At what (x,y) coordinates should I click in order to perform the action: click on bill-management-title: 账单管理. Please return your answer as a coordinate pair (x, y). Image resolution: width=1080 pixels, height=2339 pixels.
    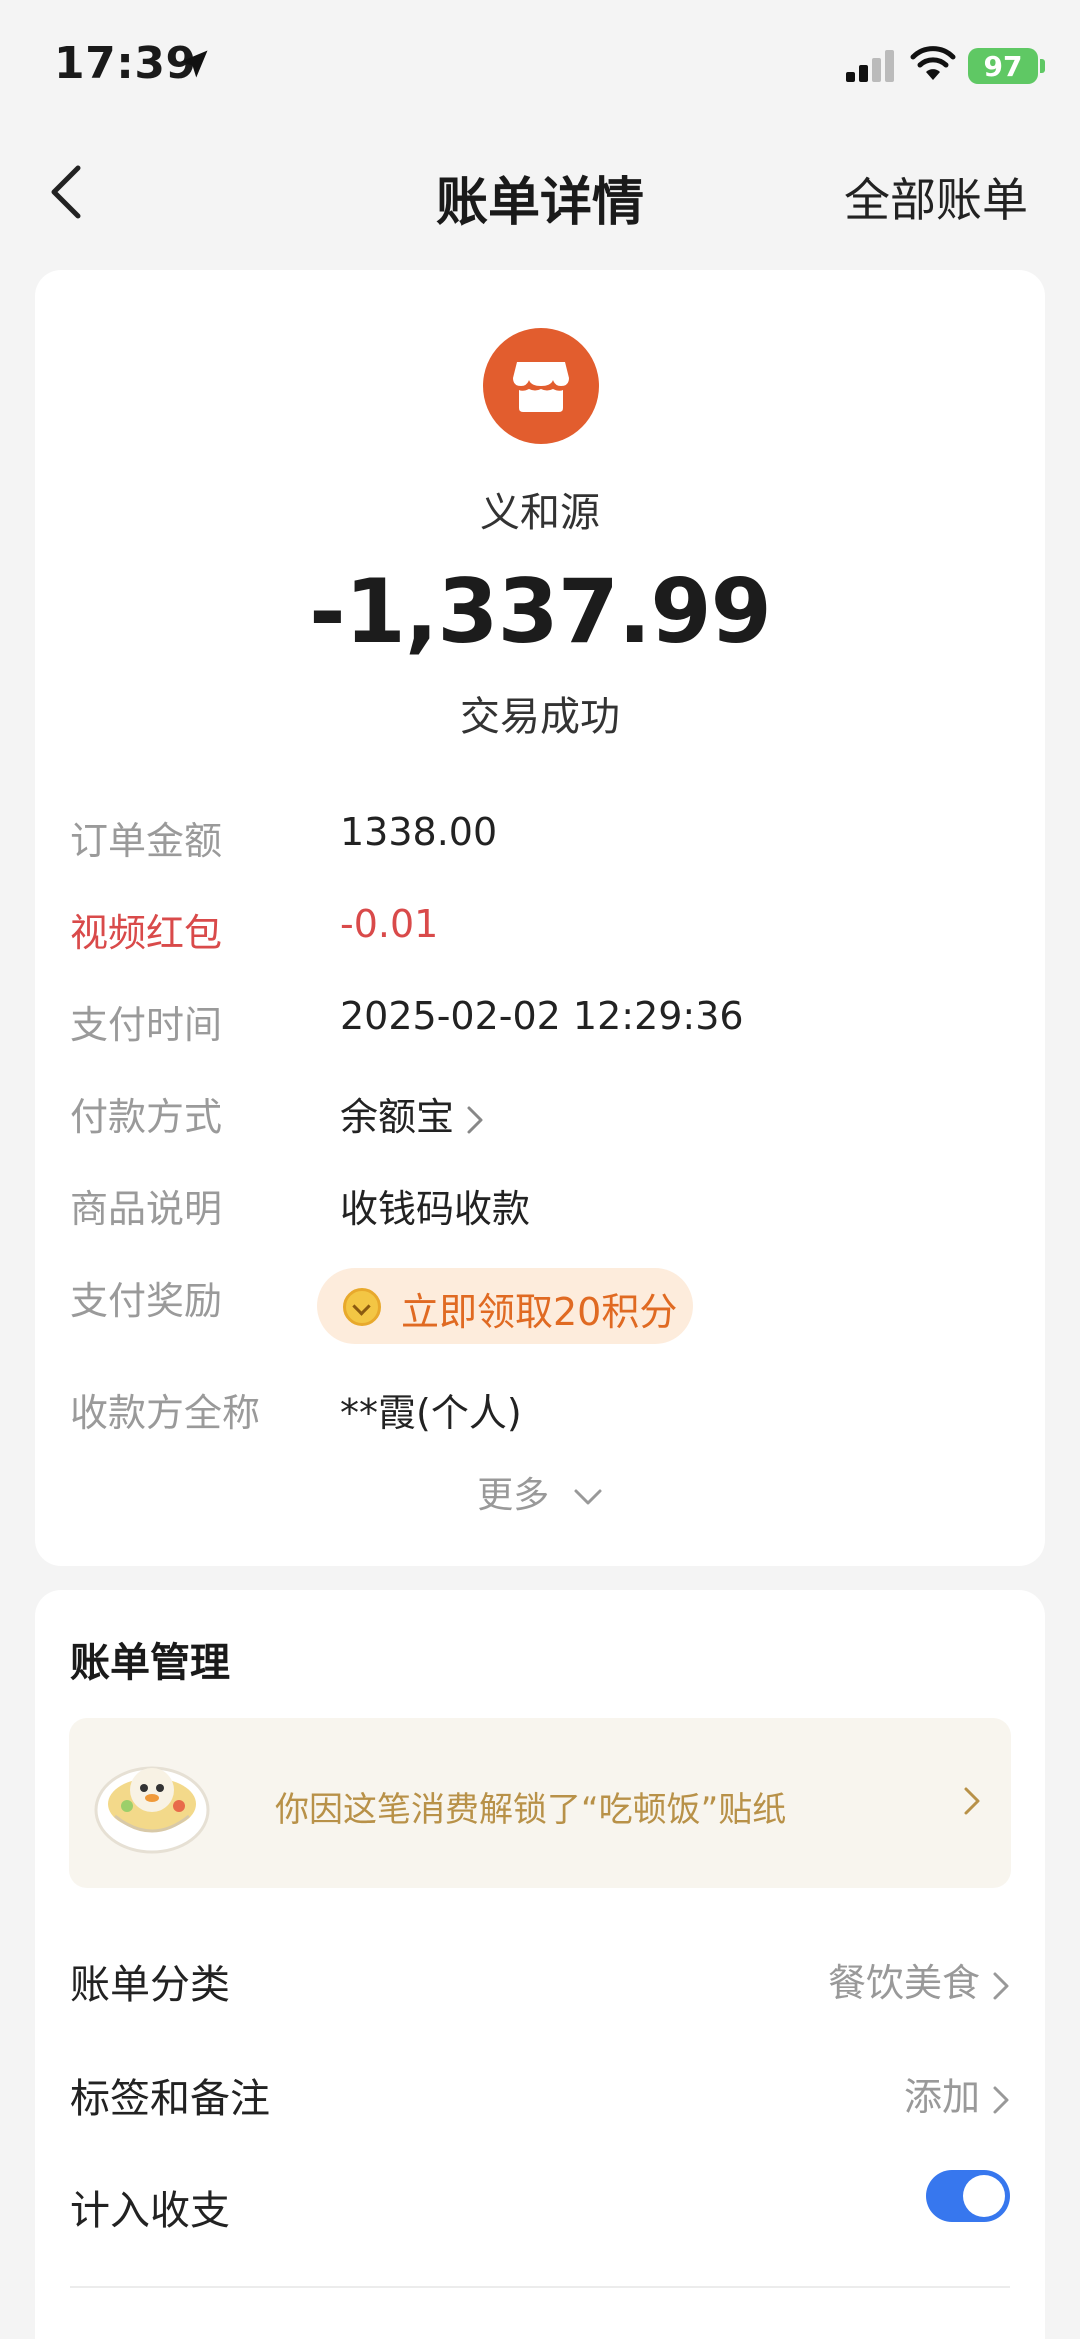
    Looking at the image, I should click on (150, 1663).